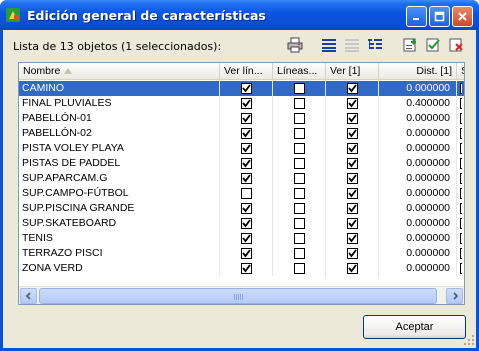  I want to click on column-header-dist1: Dist. [1], so click(418, 71).